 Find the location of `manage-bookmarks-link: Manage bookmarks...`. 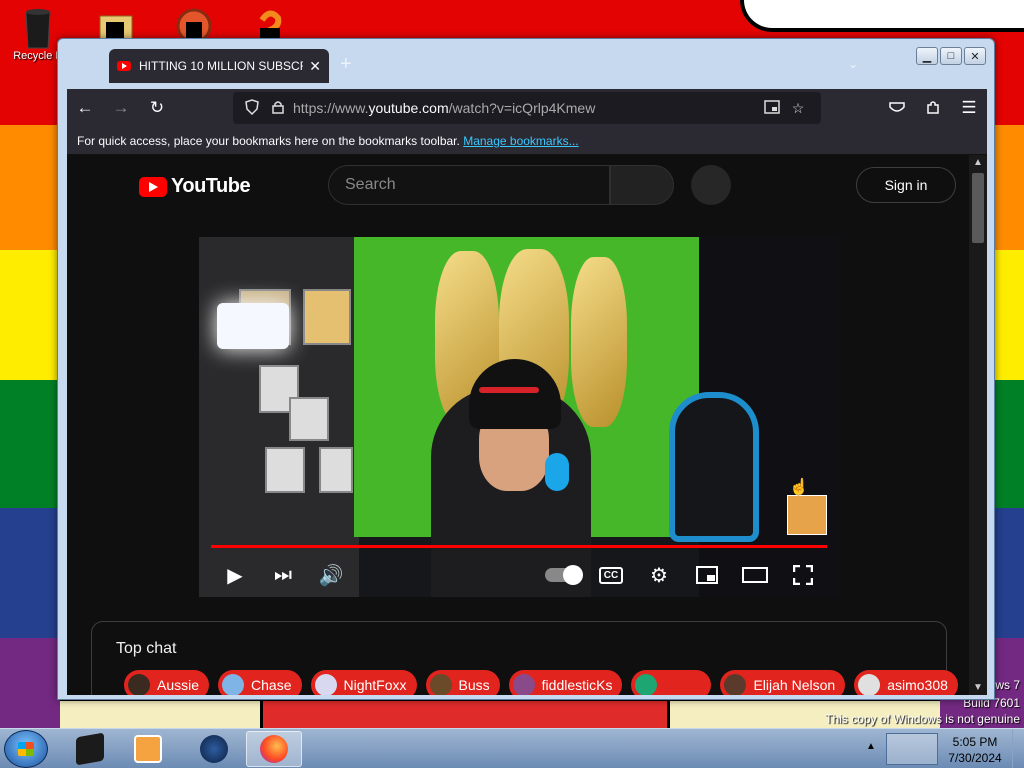

manage-bookmarks-link: Manage bookmarks... is located at coordinates (520, 141).